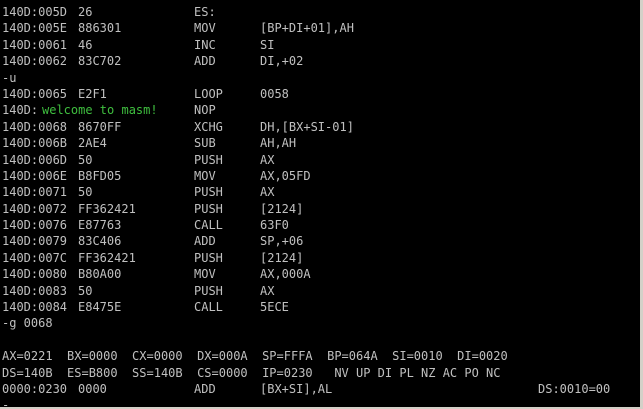 The width and height of the screenshot is (643, 409). What do you see at coordinates (322, 307) in the screenshot?
I see `disasm-line: 140D:0084 E8475E CALL 5ECE` at bounding box center [322, 307].